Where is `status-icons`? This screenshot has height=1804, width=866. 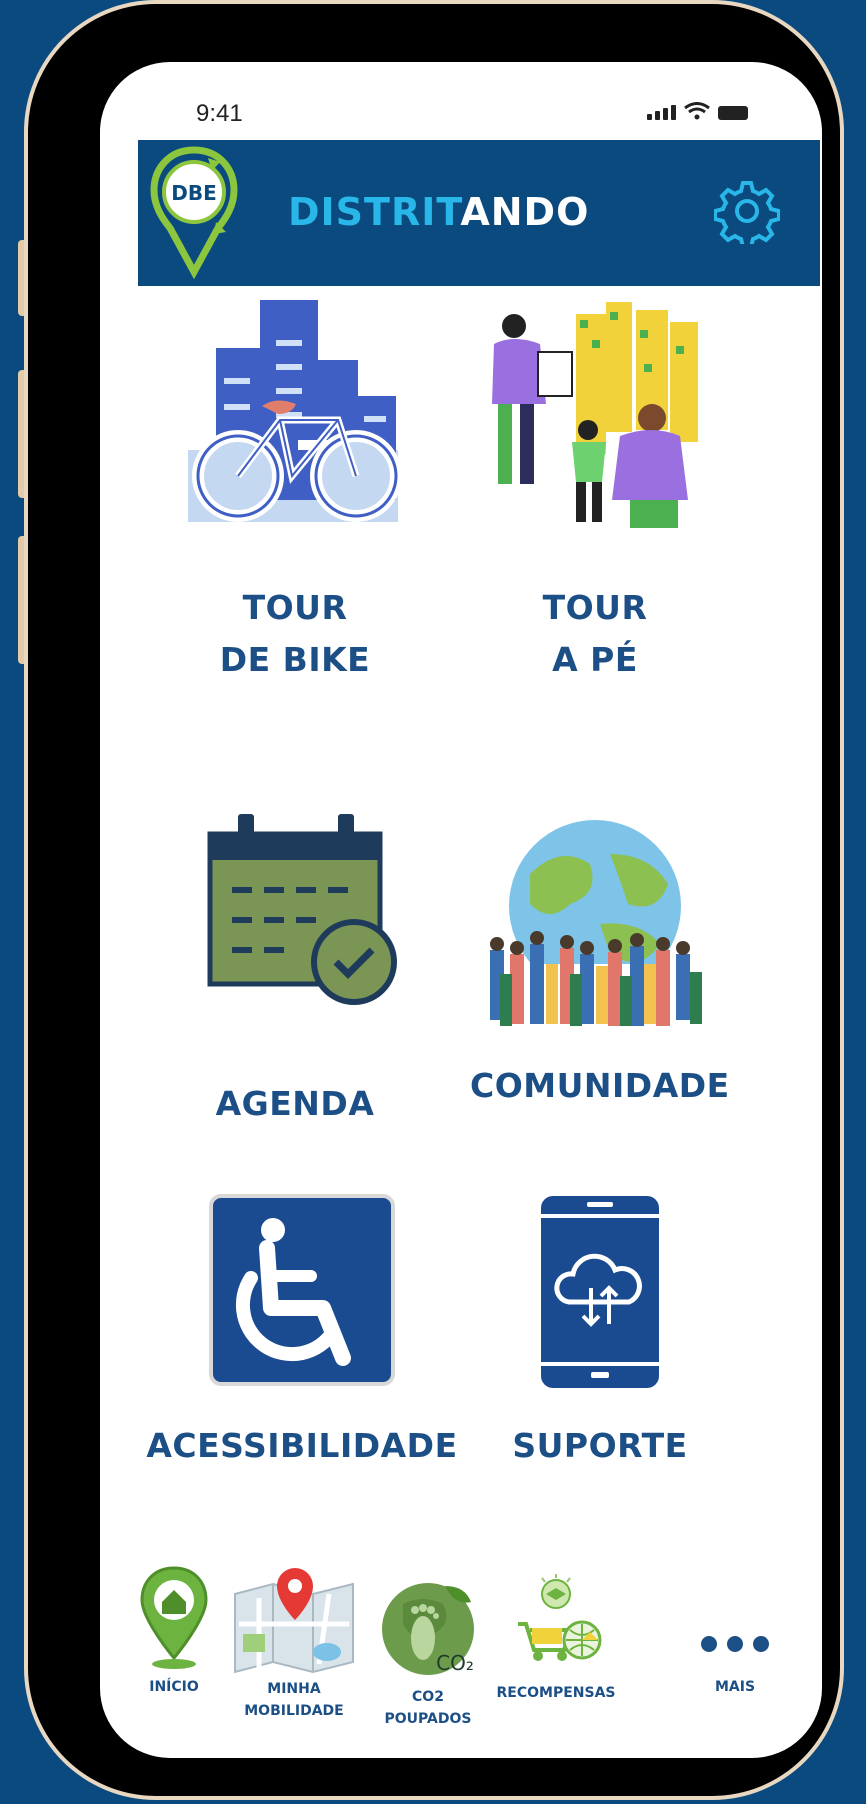
status-icons is located at coordinates (697, 111).